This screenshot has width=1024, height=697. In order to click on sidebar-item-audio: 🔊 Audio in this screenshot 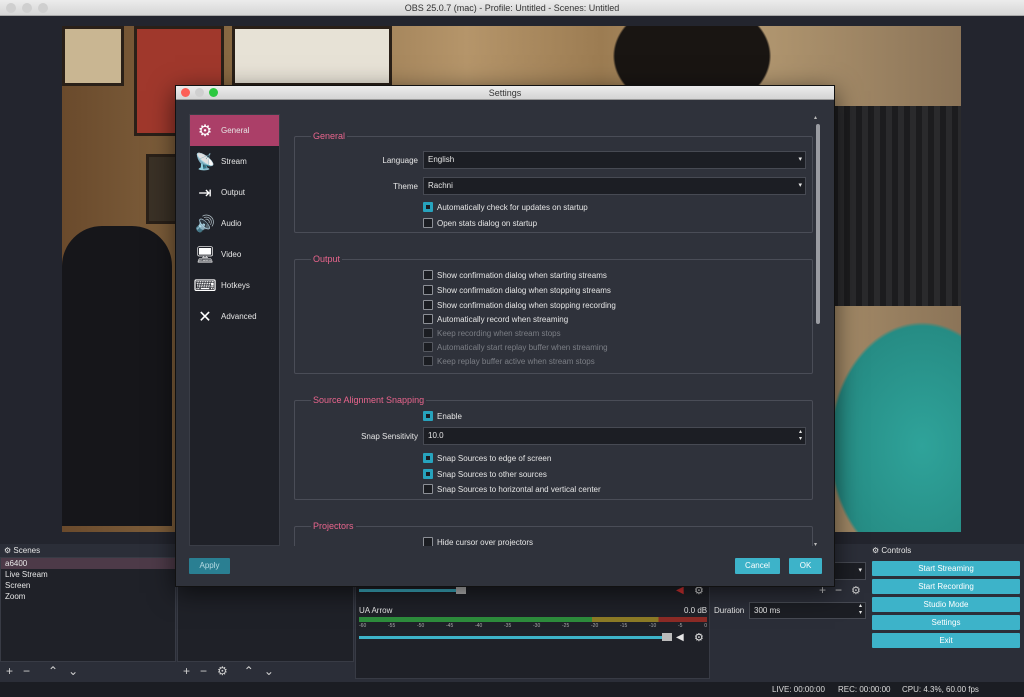, I will do `click(234, 223)`.